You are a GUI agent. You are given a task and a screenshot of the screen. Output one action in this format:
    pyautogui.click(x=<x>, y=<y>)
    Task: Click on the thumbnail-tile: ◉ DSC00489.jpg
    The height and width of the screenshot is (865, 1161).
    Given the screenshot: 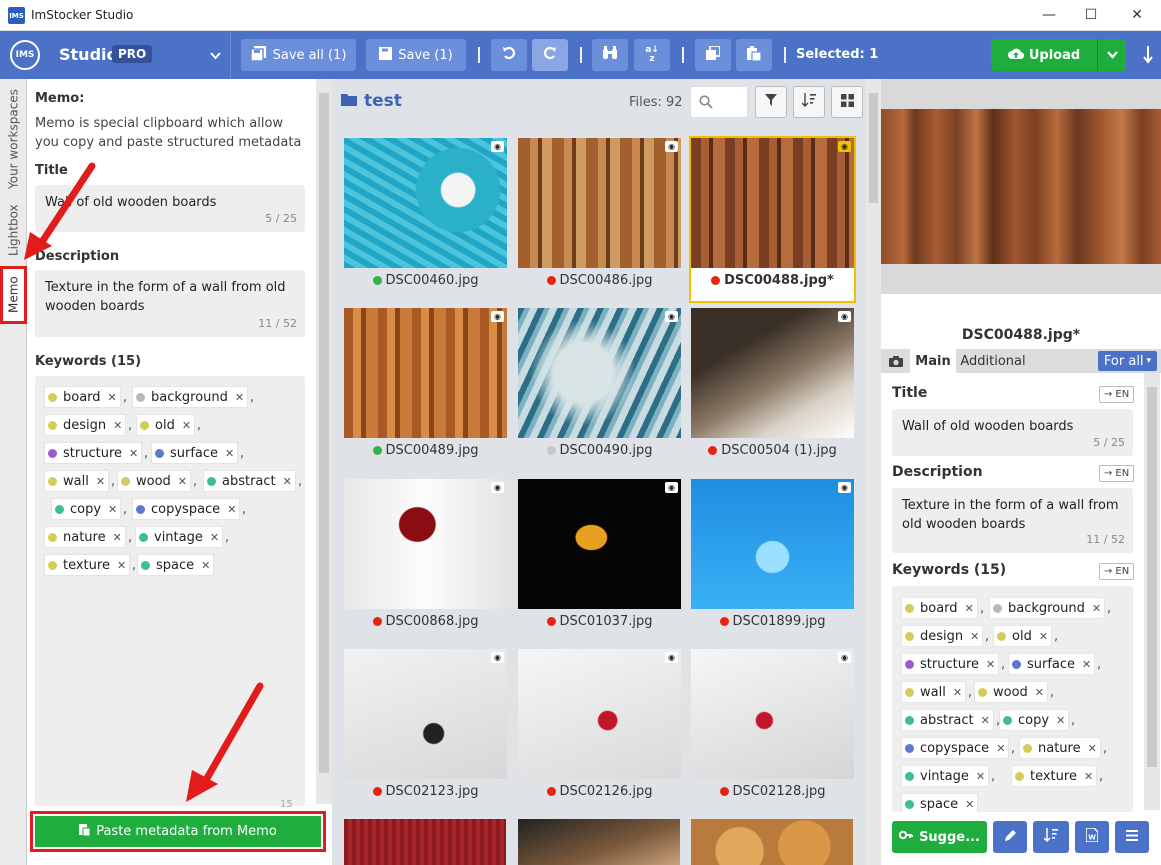 What is the action you would take?
    pyautogui.click(x=425, y=389)
    